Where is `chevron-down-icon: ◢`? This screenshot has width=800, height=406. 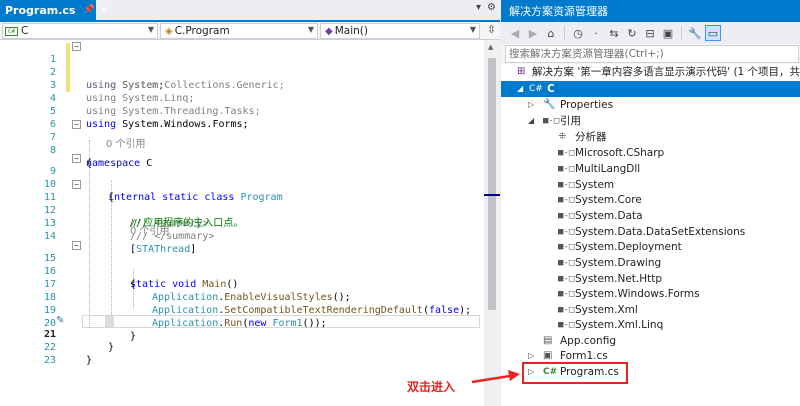 chevron-down-icon: ◢ is located at coordinates (520, 88).